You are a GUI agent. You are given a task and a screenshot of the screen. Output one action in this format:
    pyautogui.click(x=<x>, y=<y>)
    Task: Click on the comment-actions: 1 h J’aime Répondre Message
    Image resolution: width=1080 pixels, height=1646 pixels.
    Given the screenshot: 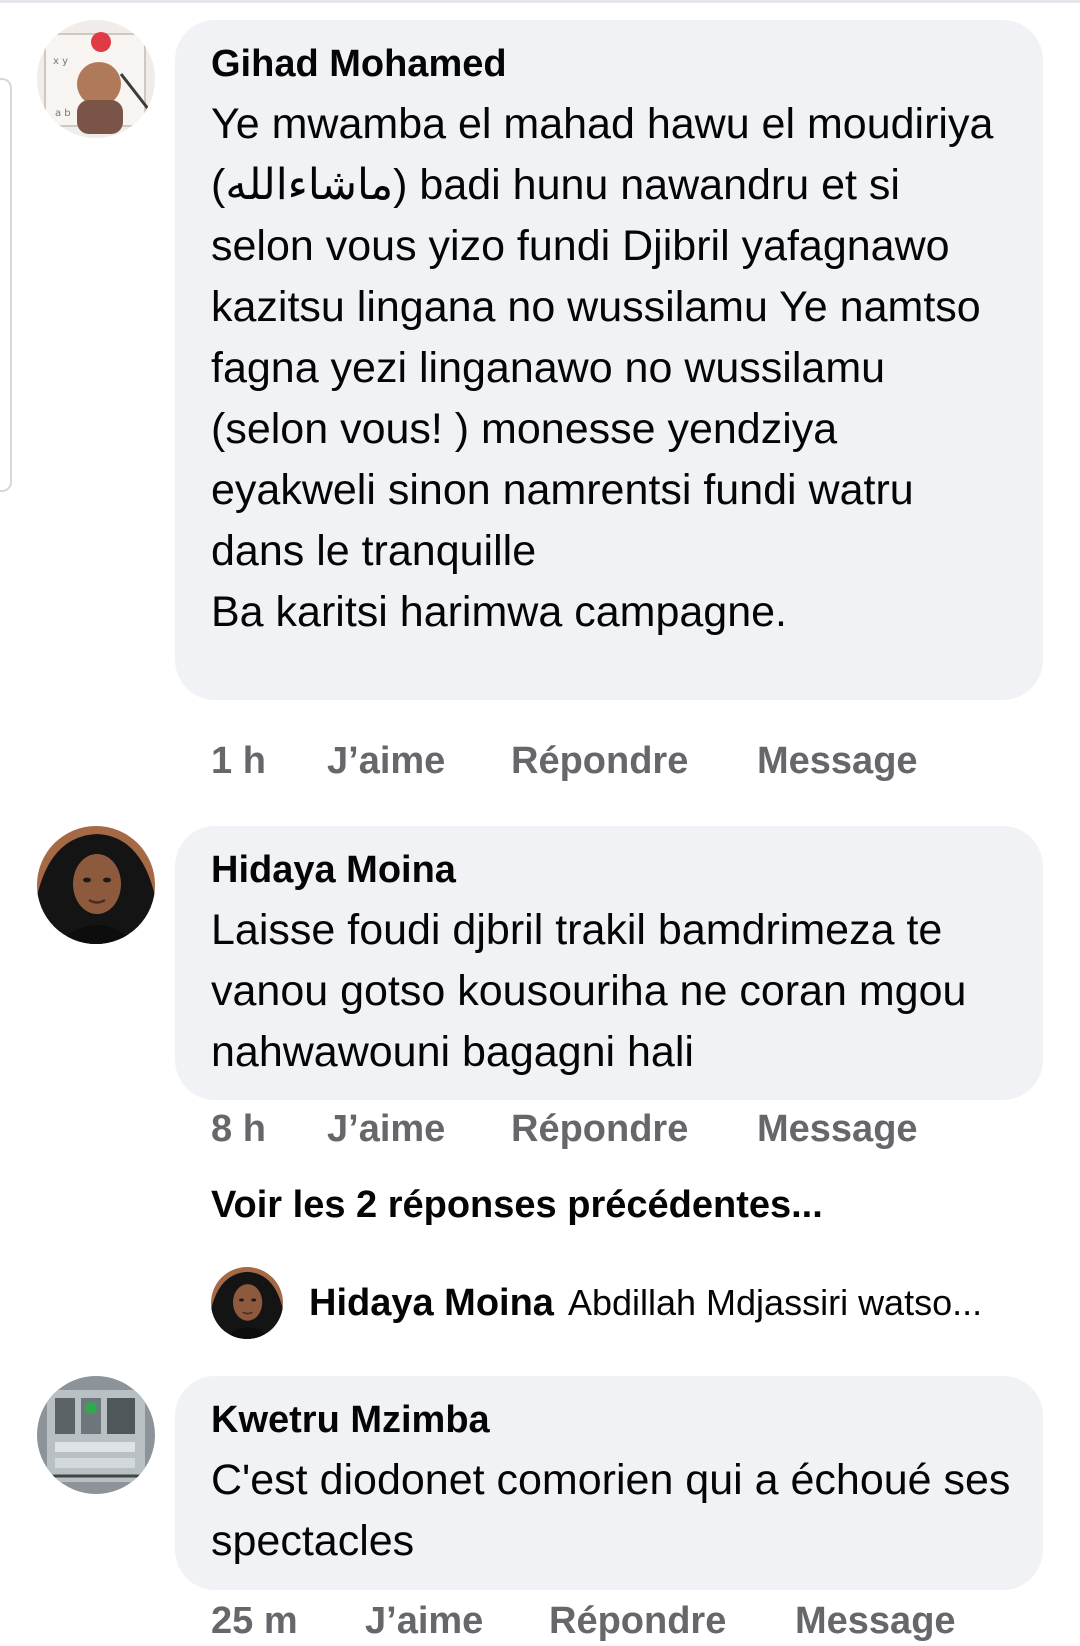 What is the action you would take?
    pyautogui.click(x=564, y=761)
    